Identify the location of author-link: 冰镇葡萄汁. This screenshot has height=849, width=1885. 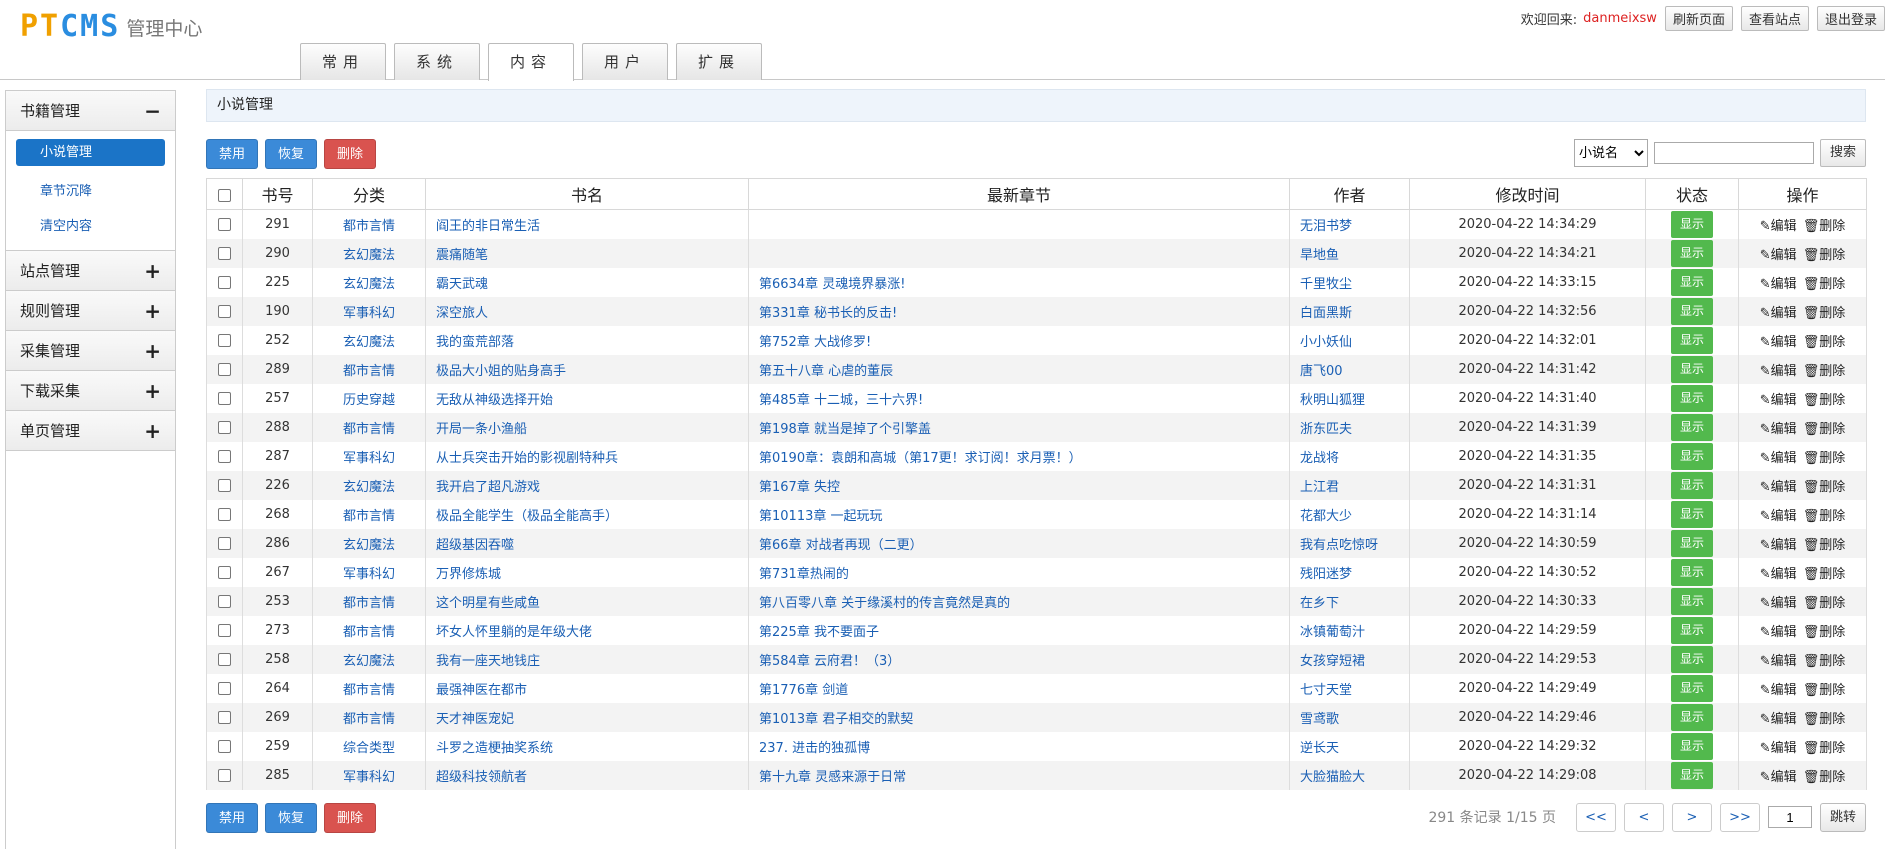
(1332, 632).